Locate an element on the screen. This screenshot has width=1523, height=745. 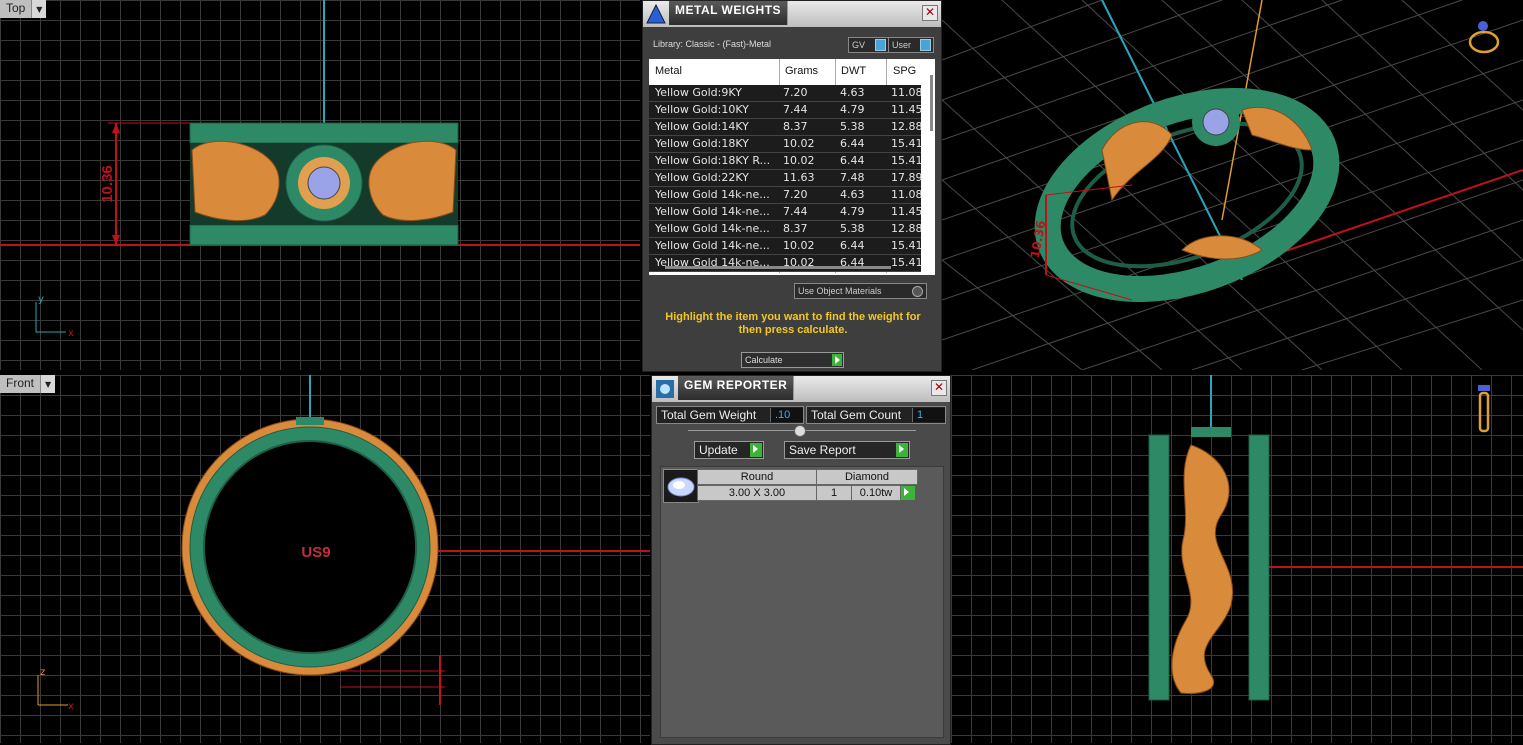
table-row: Yellow Gold 14k-ne... 8.37 5.38 12.88 is located at coordinates (785, 229).